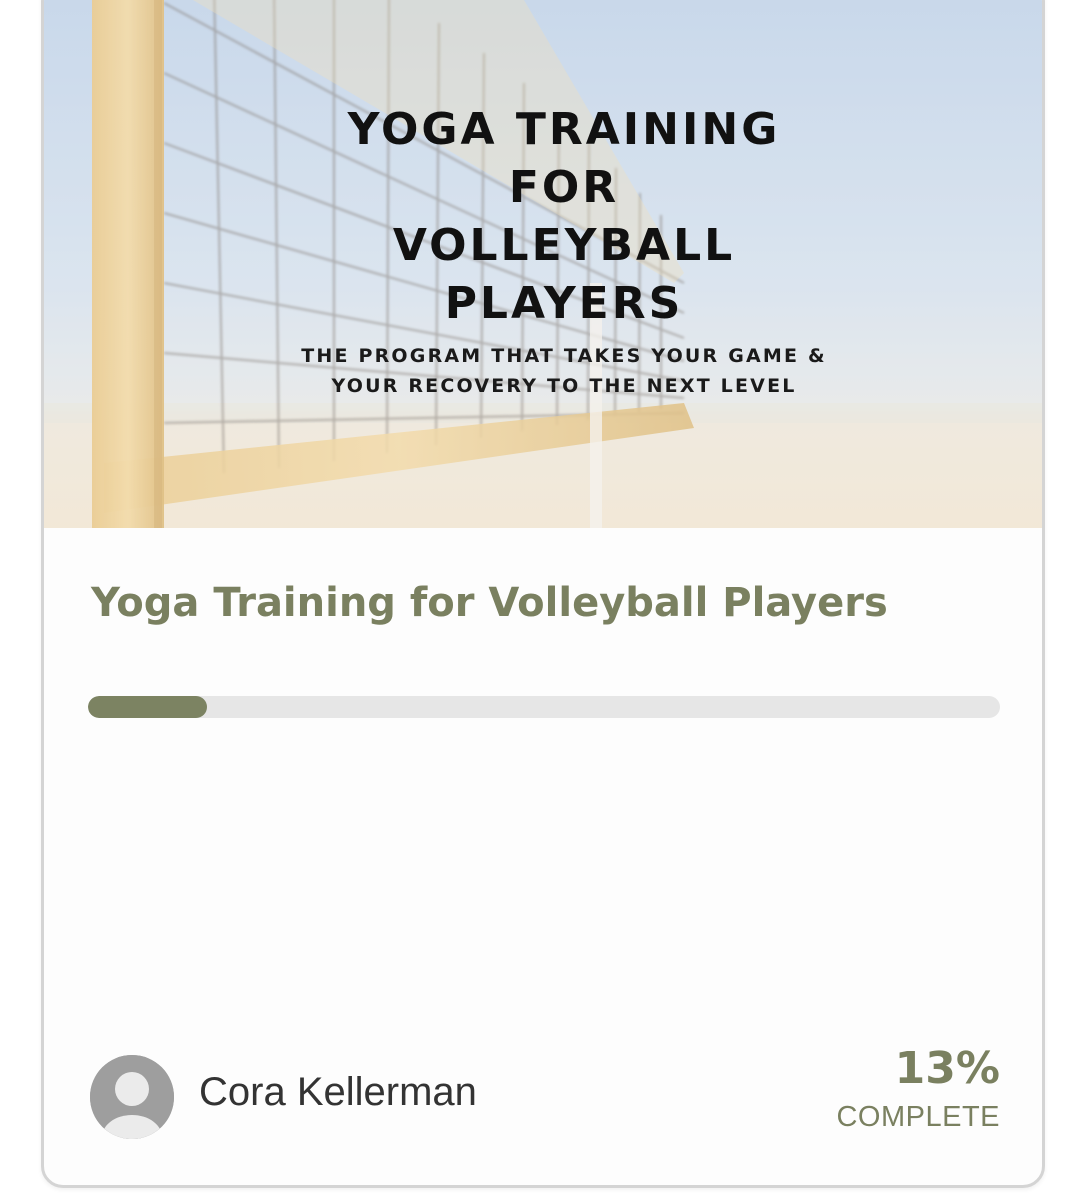 The width and height of the screenshot is (1085, 1200). Describe the element at coordinates (132, 1097) in the screenshot. I see `user-avatar-icon` at that location.